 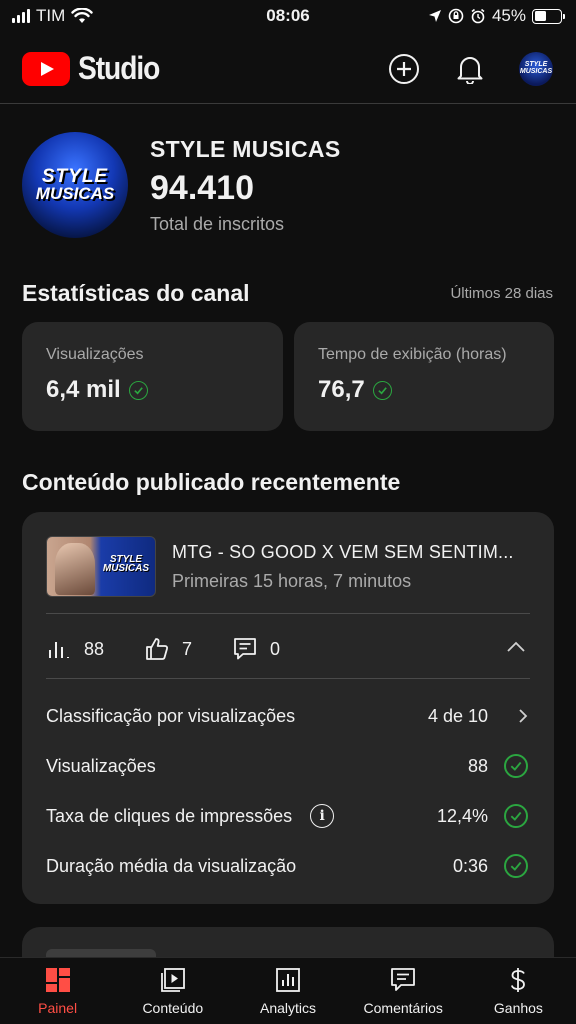 I want to click on avatar: STYLE MUSICAS, so click(x=536, y=68).